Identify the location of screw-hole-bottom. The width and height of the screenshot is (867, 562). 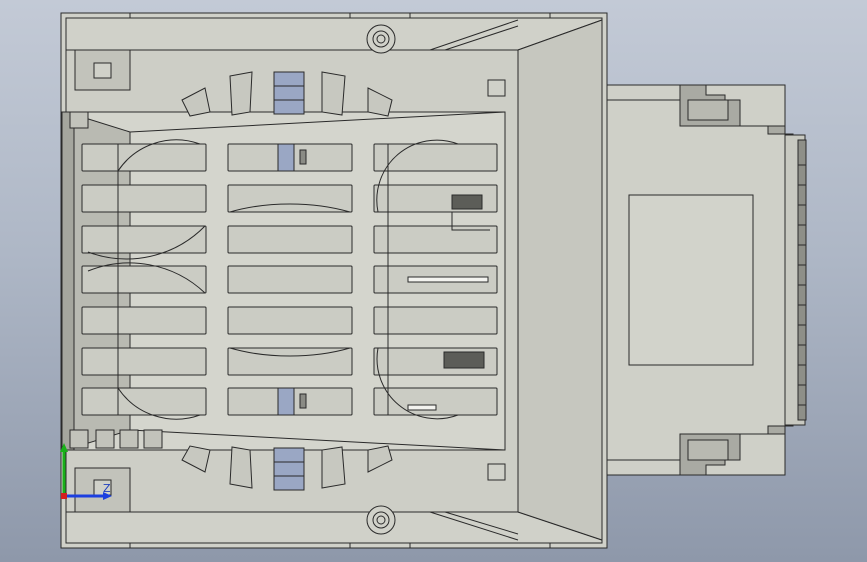
(381, 520).